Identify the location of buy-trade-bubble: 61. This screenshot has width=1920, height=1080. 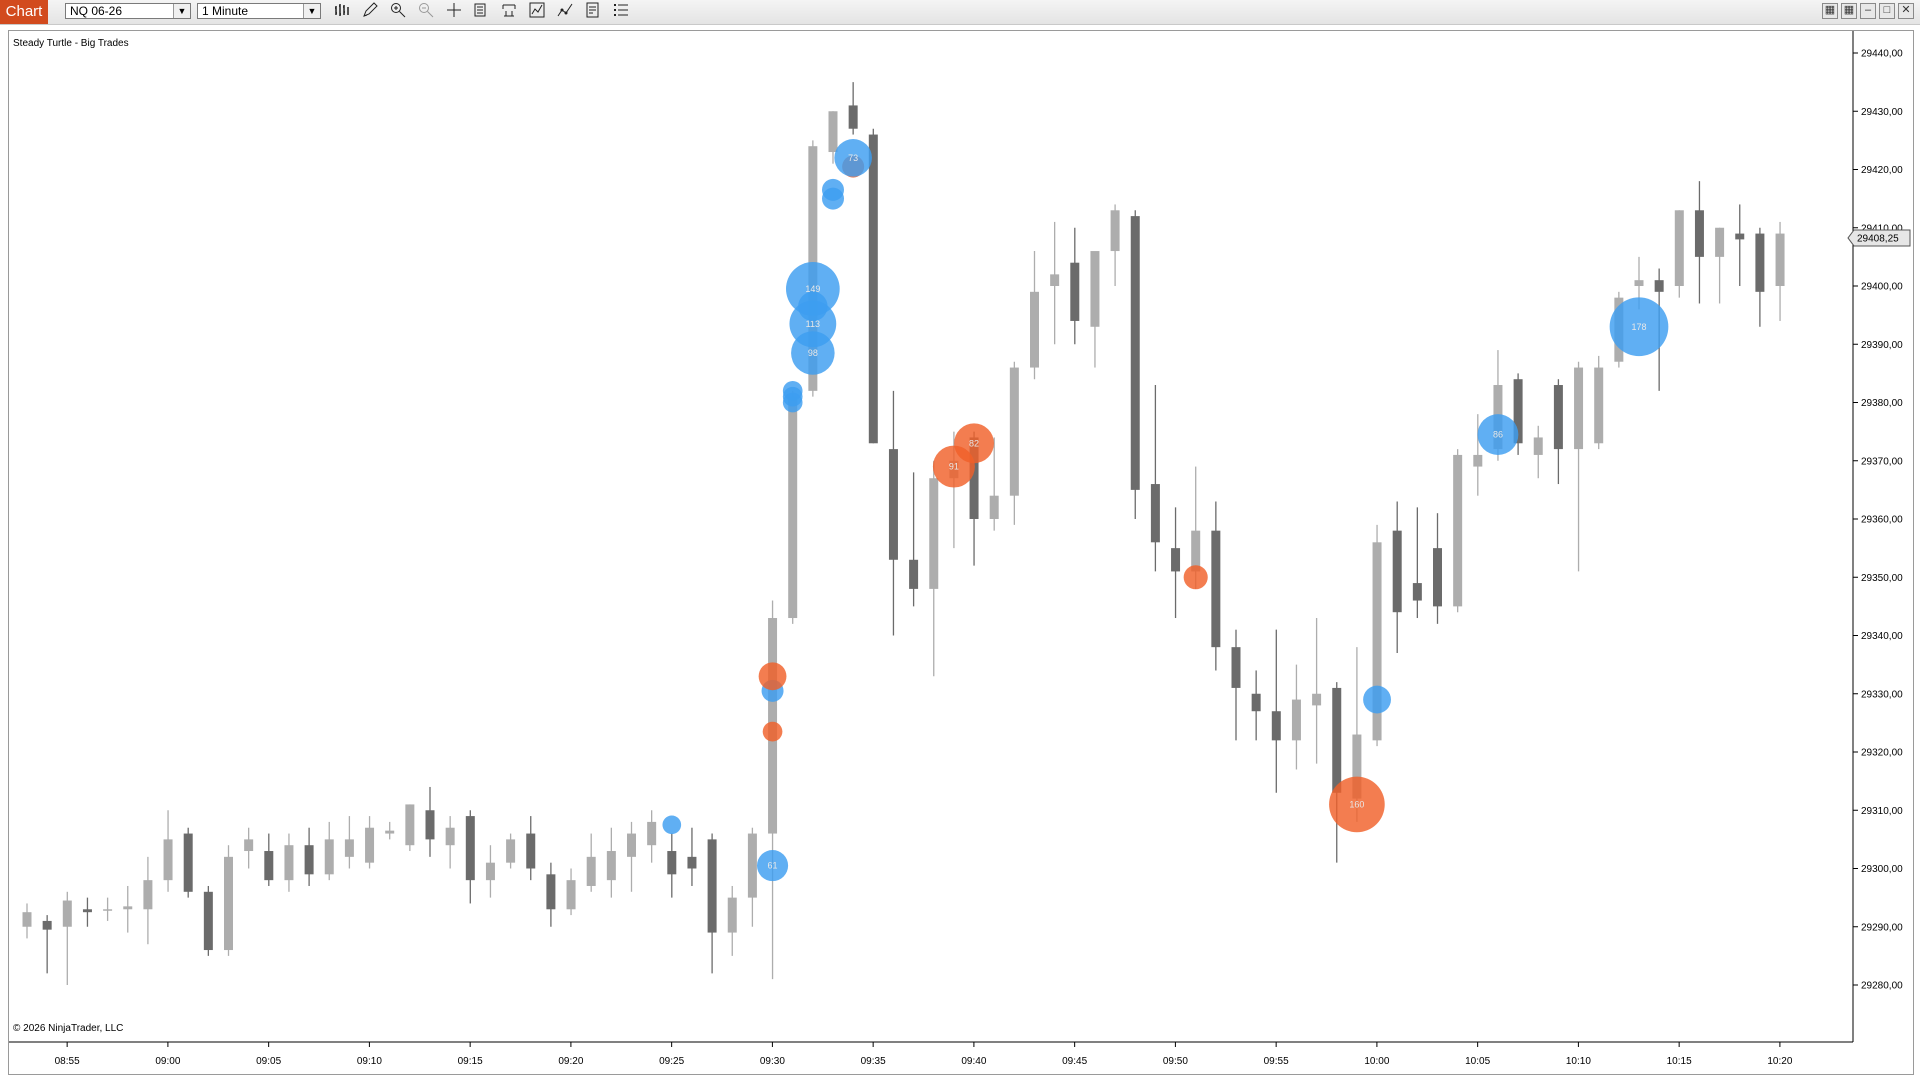
(772, 866).